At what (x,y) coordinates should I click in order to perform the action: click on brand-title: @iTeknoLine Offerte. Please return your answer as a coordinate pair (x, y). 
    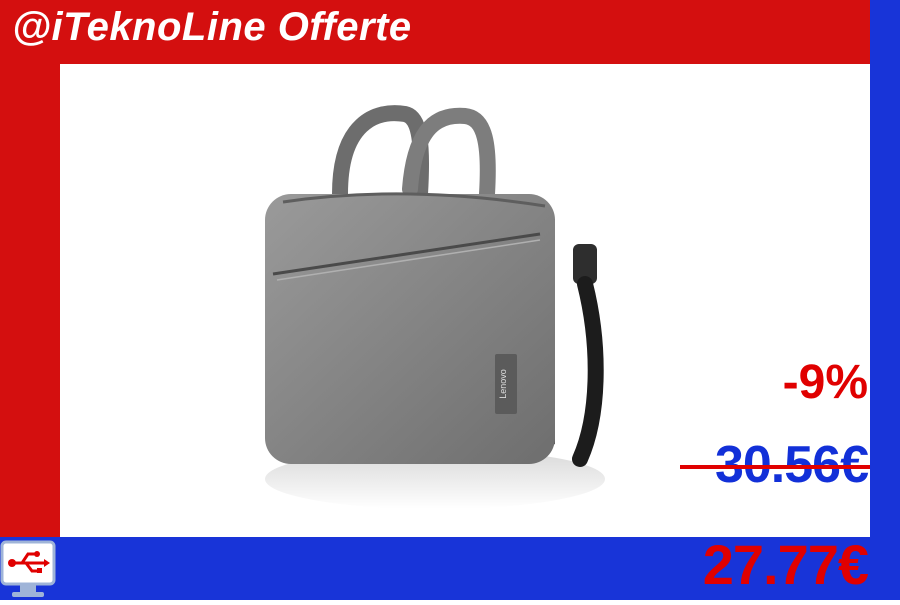
    Looking at the image, I should click on (212, 27).